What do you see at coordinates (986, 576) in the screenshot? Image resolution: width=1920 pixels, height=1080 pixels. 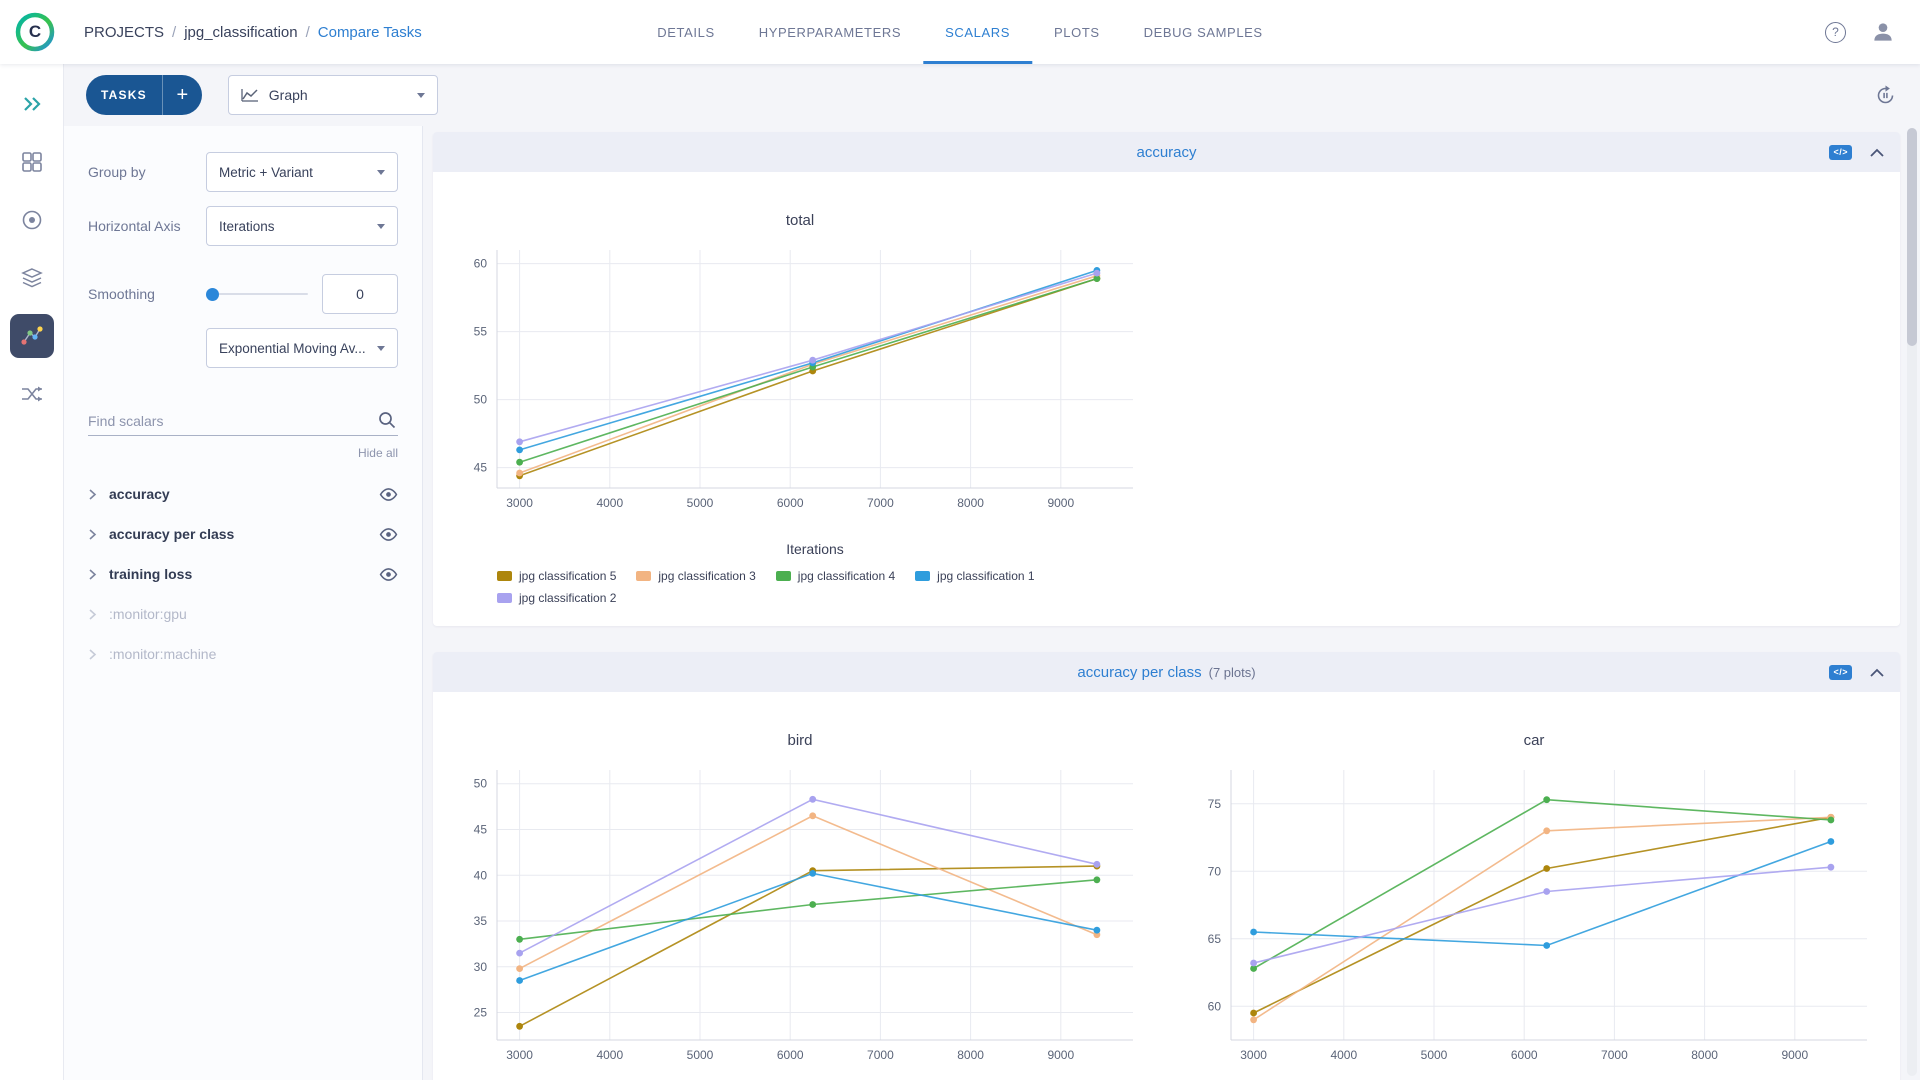 I see `legend-label: jpg classification 1` at bounding box center [986, 576].